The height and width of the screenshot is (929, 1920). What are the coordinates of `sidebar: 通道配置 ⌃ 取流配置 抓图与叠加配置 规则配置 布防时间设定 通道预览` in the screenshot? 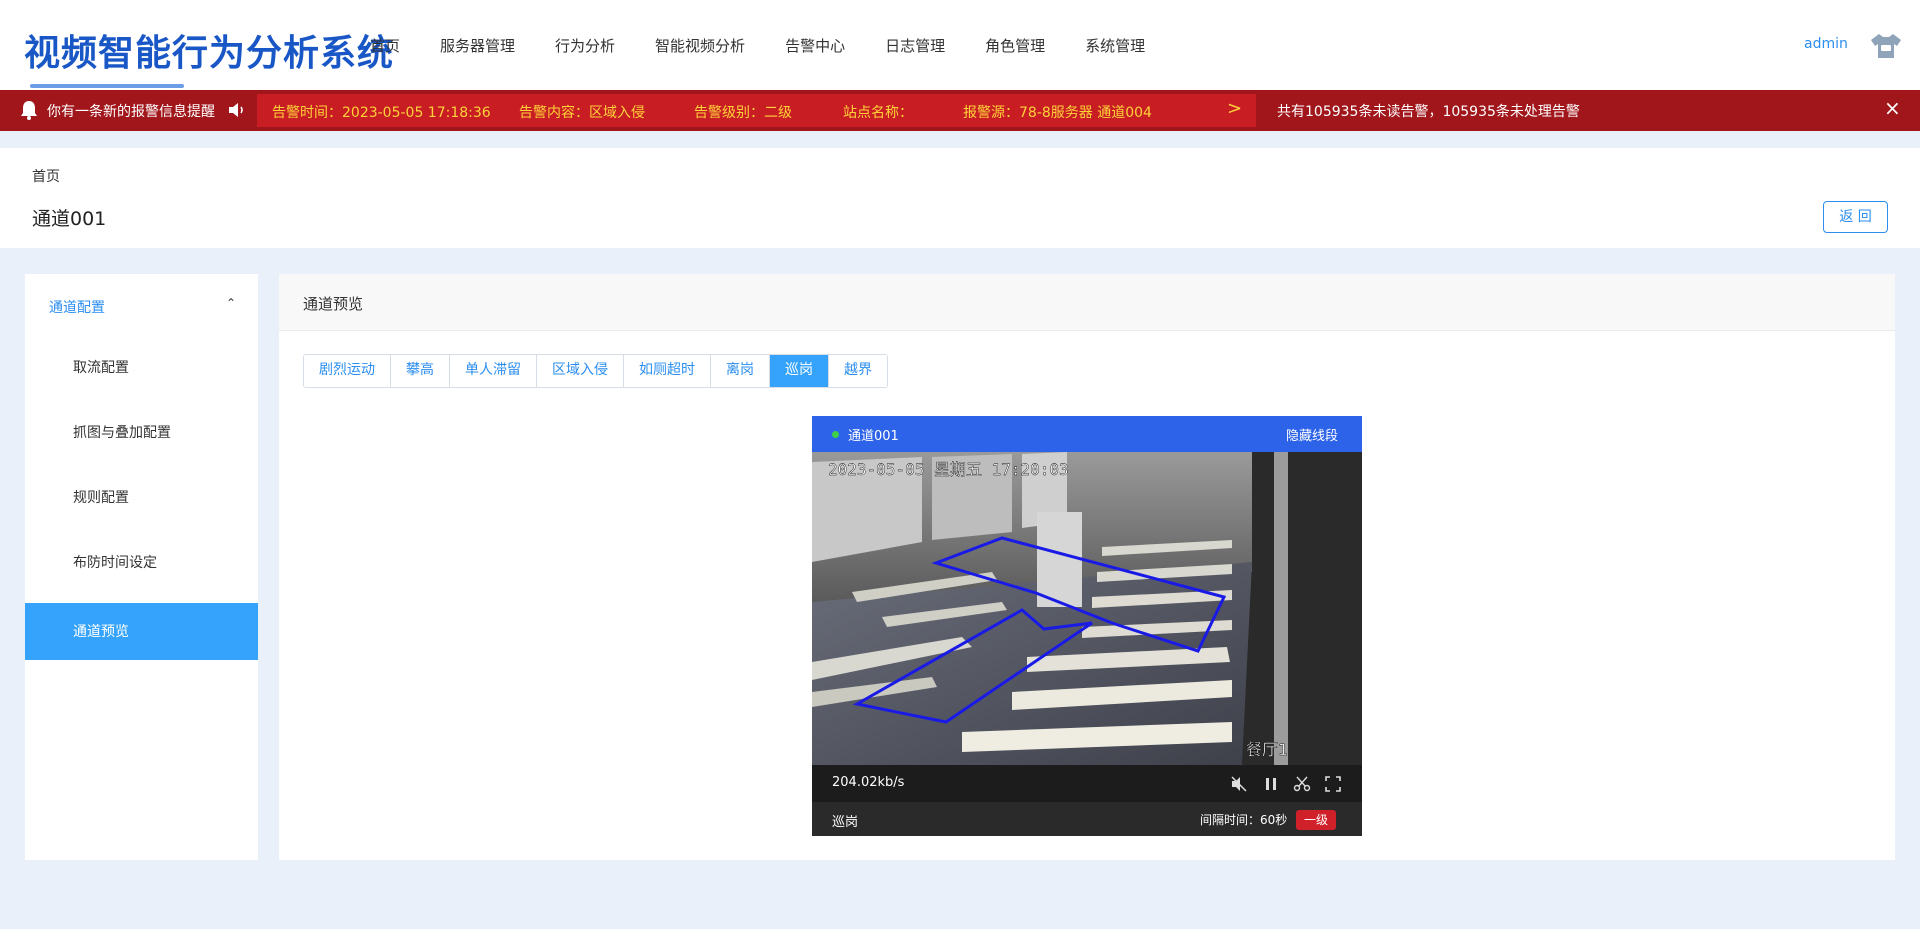 It's located at (141, 567).